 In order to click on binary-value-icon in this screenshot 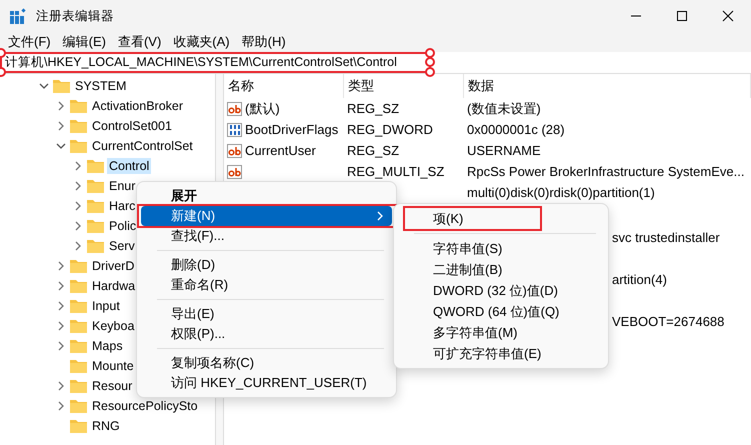, I will do `click(234, 129)`.